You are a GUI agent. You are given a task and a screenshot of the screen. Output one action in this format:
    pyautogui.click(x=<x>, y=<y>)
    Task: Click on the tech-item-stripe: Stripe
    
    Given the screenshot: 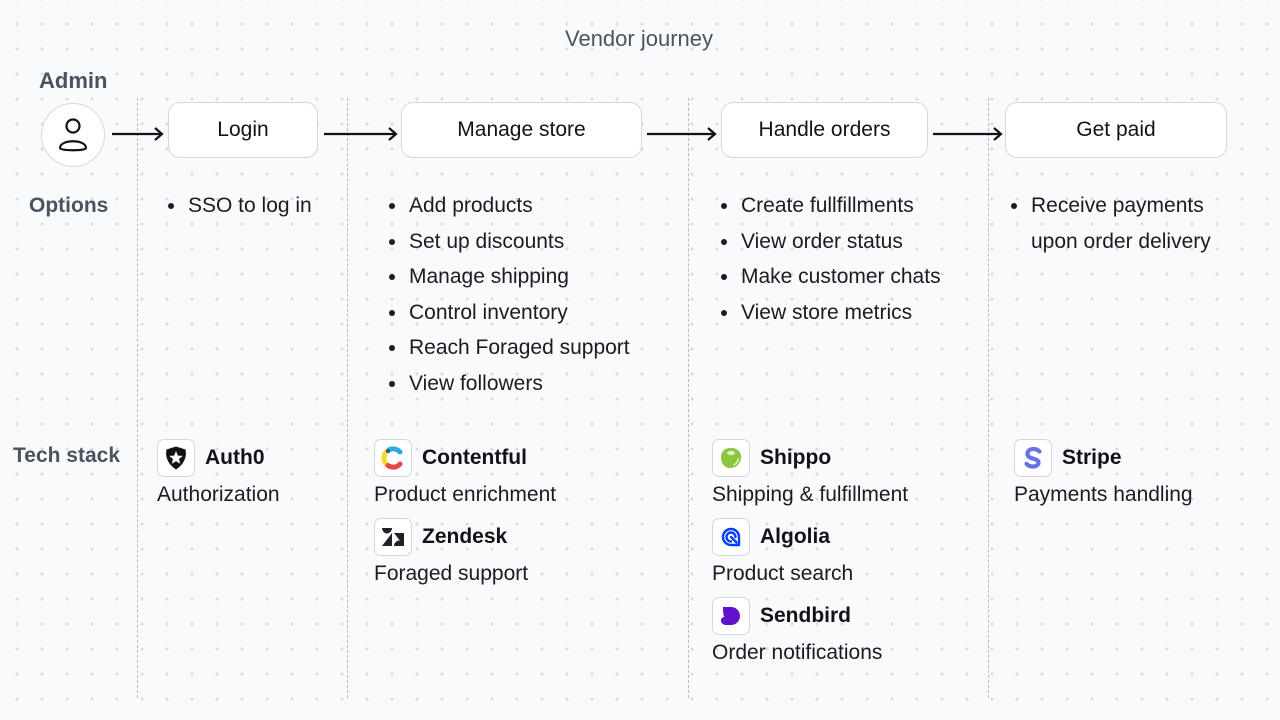 What is the action you would take?
    pyautogui.click(x=1103, y=458)
    